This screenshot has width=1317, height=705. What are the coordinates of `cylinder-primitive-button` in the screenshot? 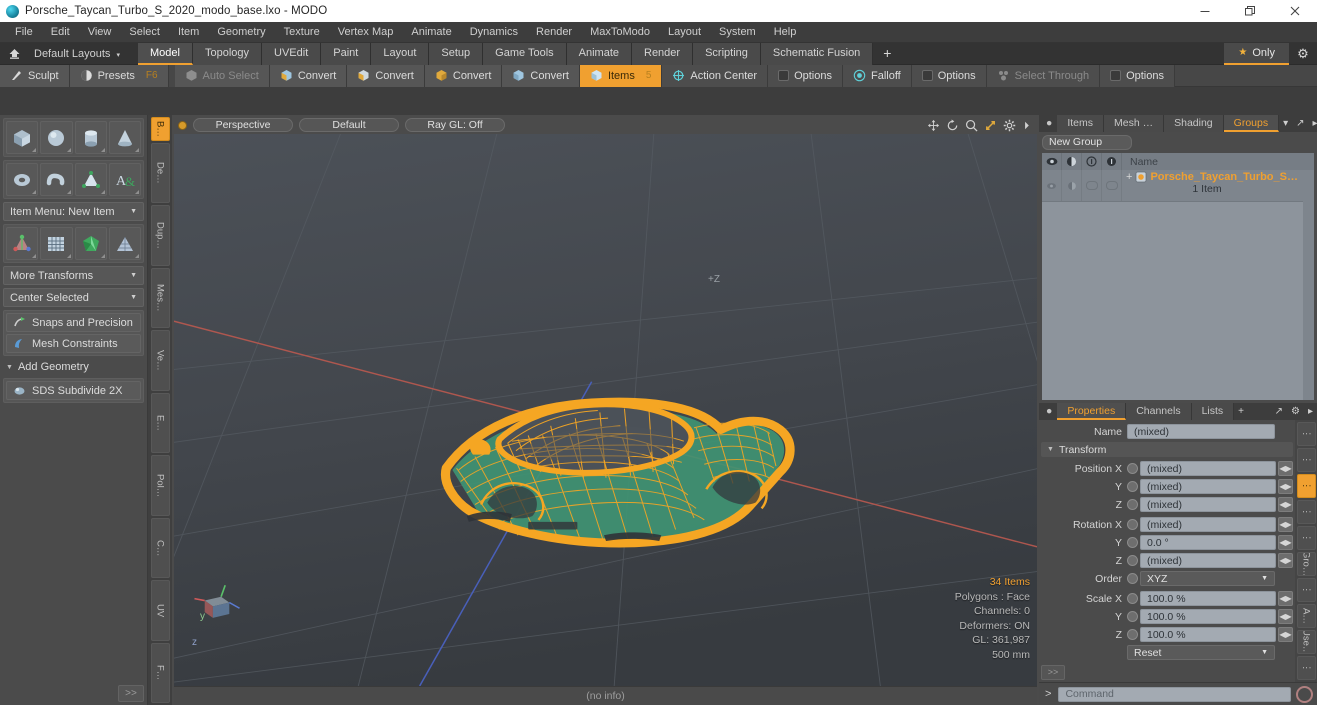 It's located at (90, 137).